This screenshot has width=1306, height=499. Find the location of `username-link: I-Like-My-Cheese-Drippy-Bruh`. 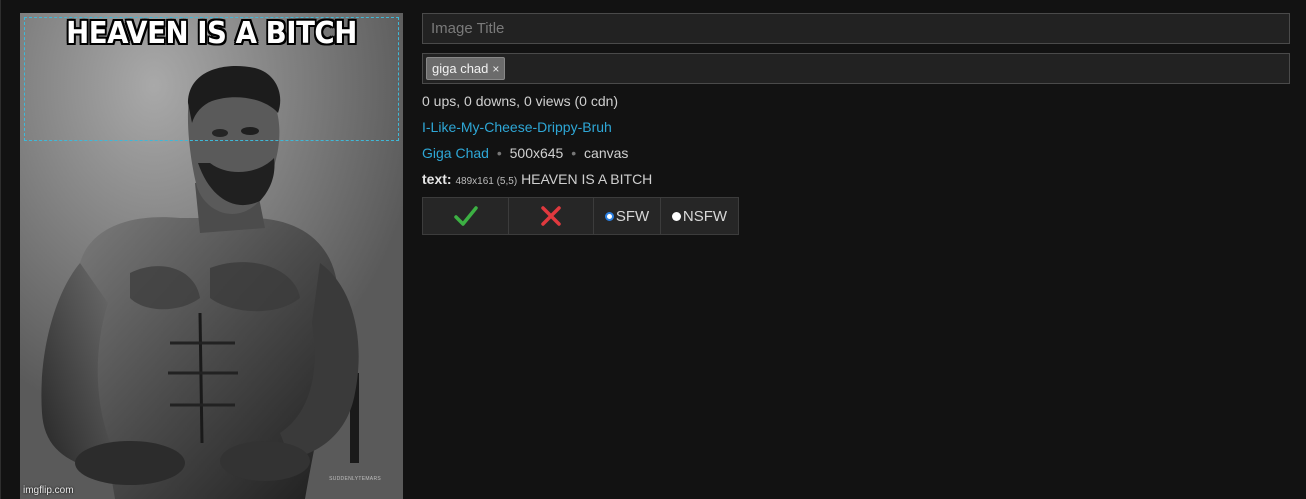

username-link: I-Like-My-Cheese-Drippy-Bruh is located at coordinates (517, 127).